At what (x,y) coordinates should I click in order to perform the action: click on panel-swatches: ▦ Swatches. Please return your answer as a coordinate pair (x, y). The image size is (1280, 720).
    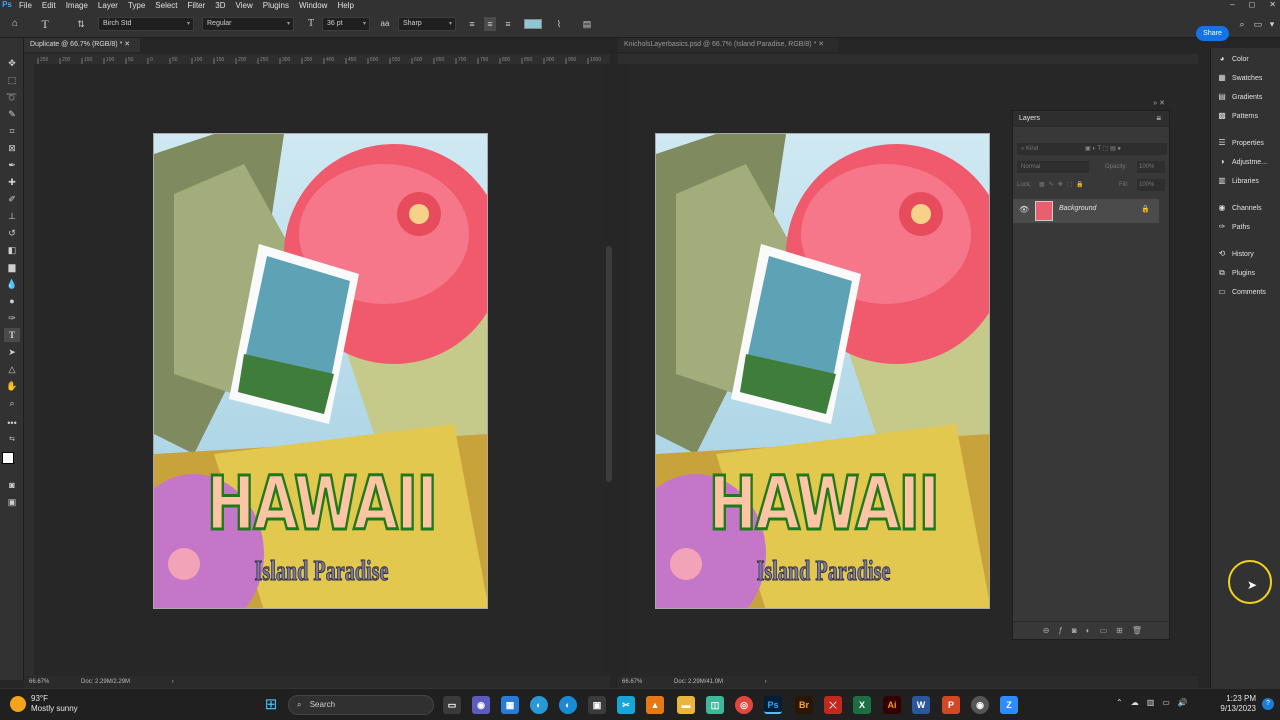
    Looking at the image, I should click on (1239, 78).